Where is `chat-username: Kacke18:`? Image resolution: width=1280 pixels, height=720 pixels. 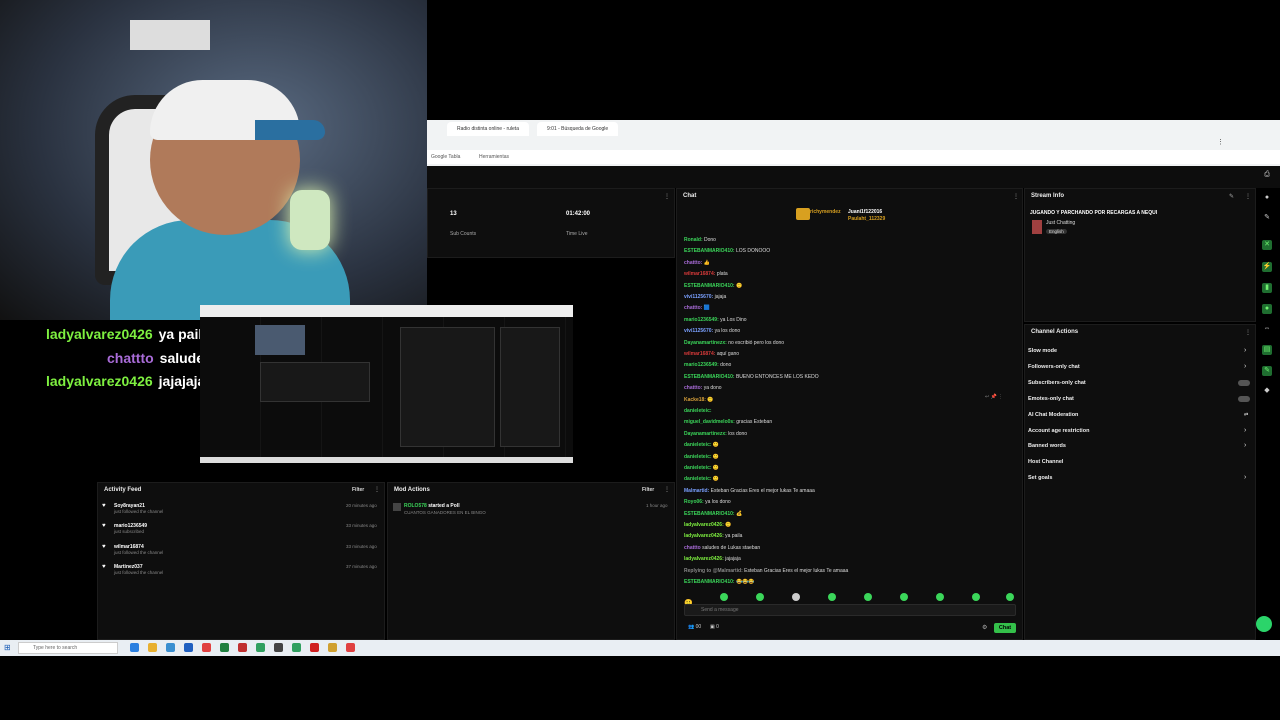
chat-username: Kacke18: is located at coordinates (695, 400).